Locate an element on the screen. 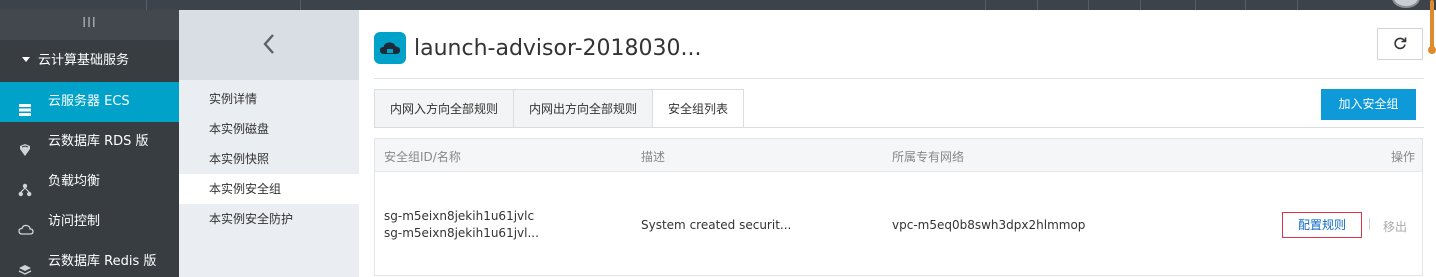 This screenshot has width=1436, height=277. tab-security-group-list: 安全组列表 is located at coordinates (698, 108).